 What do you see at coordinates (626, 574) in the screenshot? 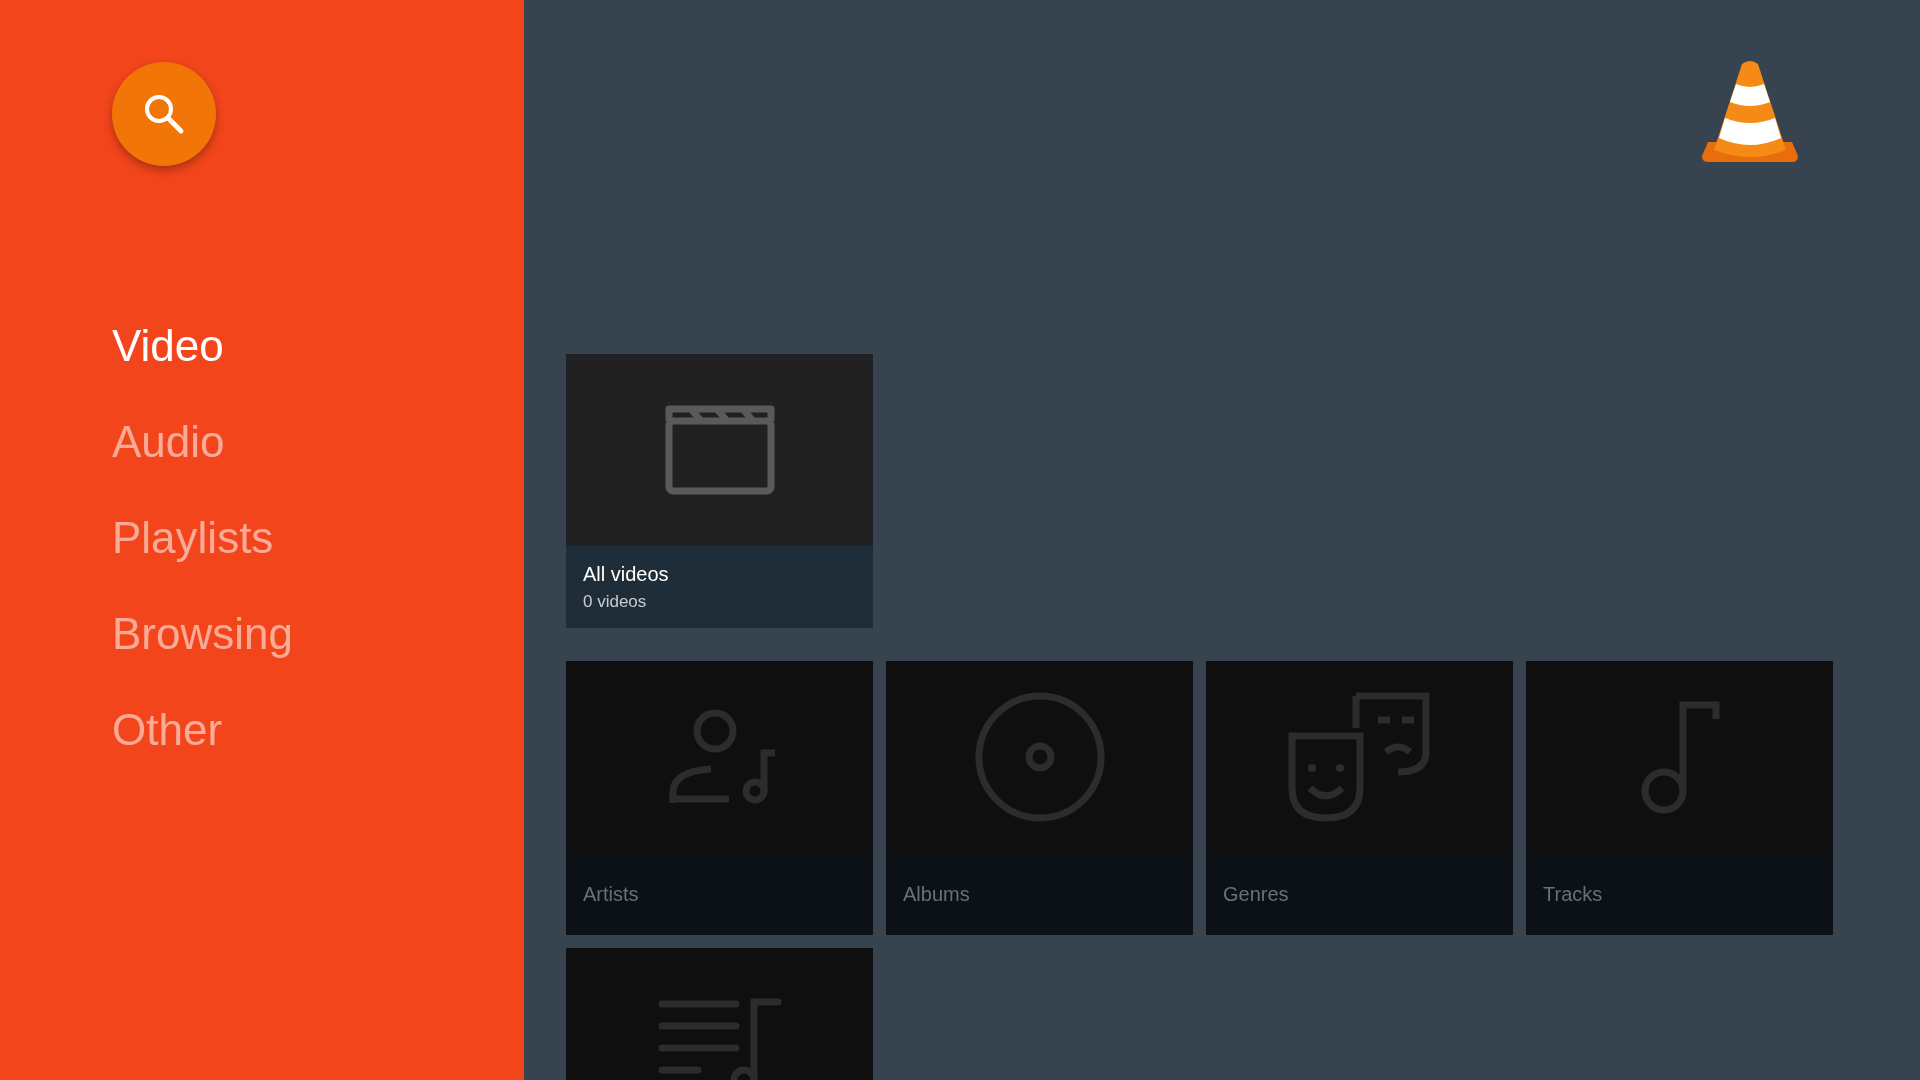
I see `card-title: All videos` at bounding box center [626, 574].